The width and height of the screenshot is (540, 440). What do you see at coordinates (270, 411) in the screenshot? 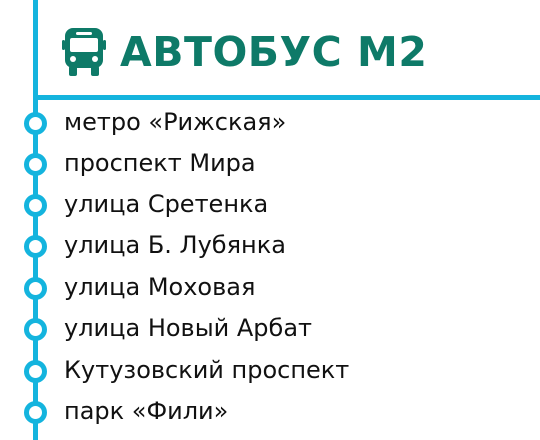
I see `stop-item: парк «Фили»` at bounding box center [270, 411].